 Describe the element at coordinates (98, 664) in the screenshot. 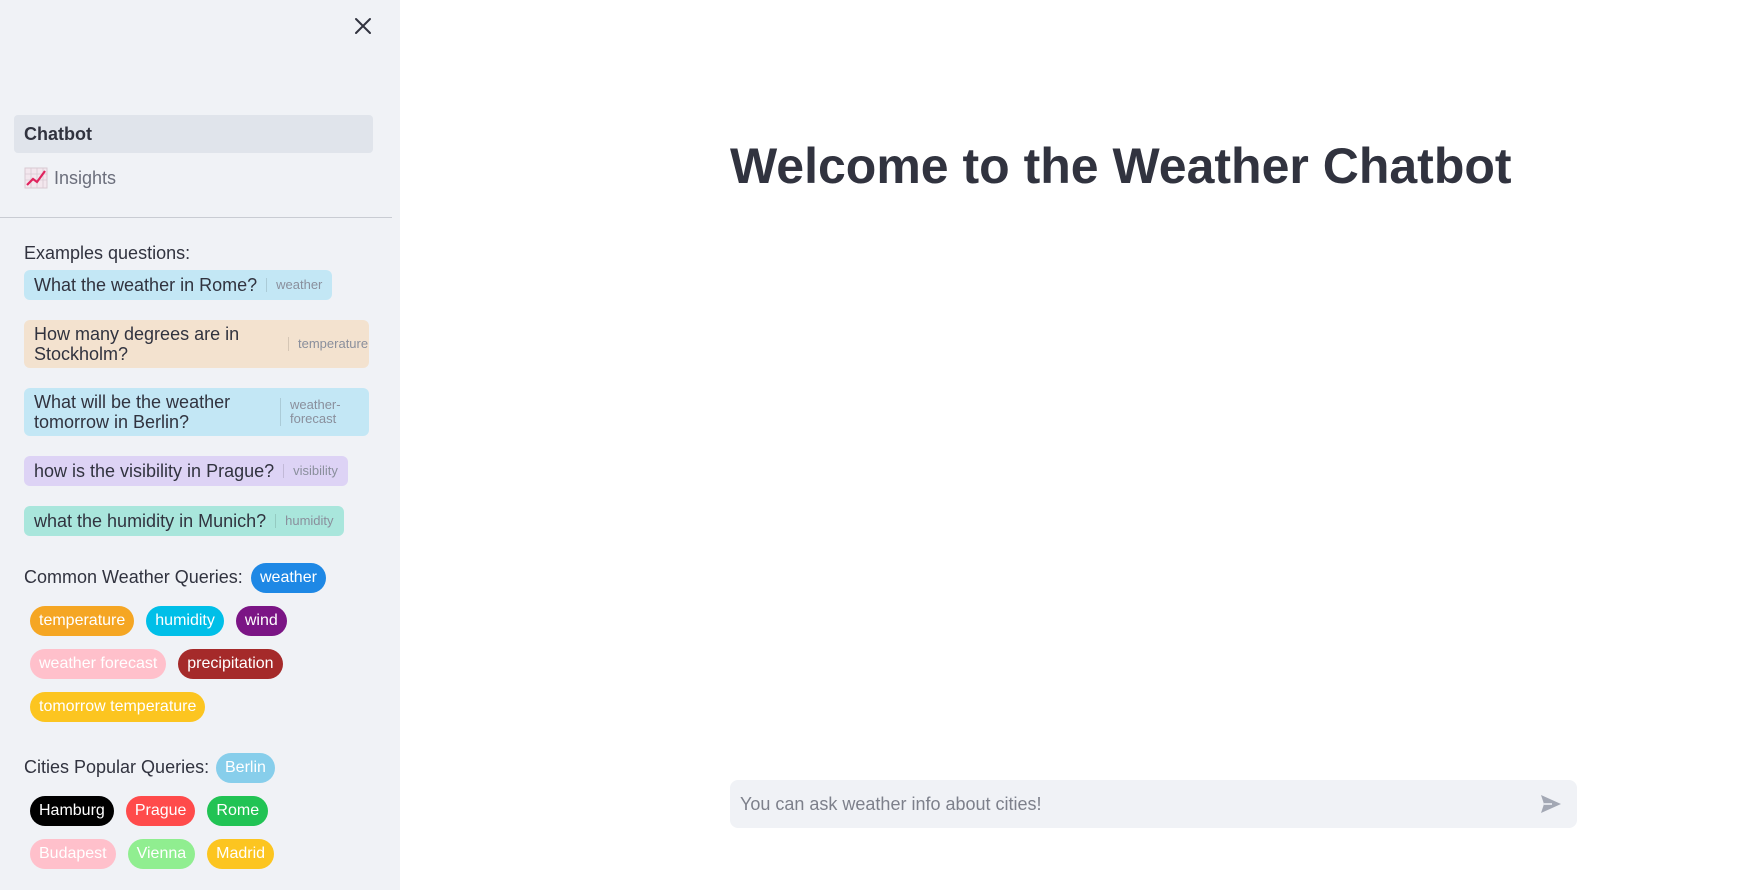

I see `tag-weather-forecast: weather forecast` at that location.